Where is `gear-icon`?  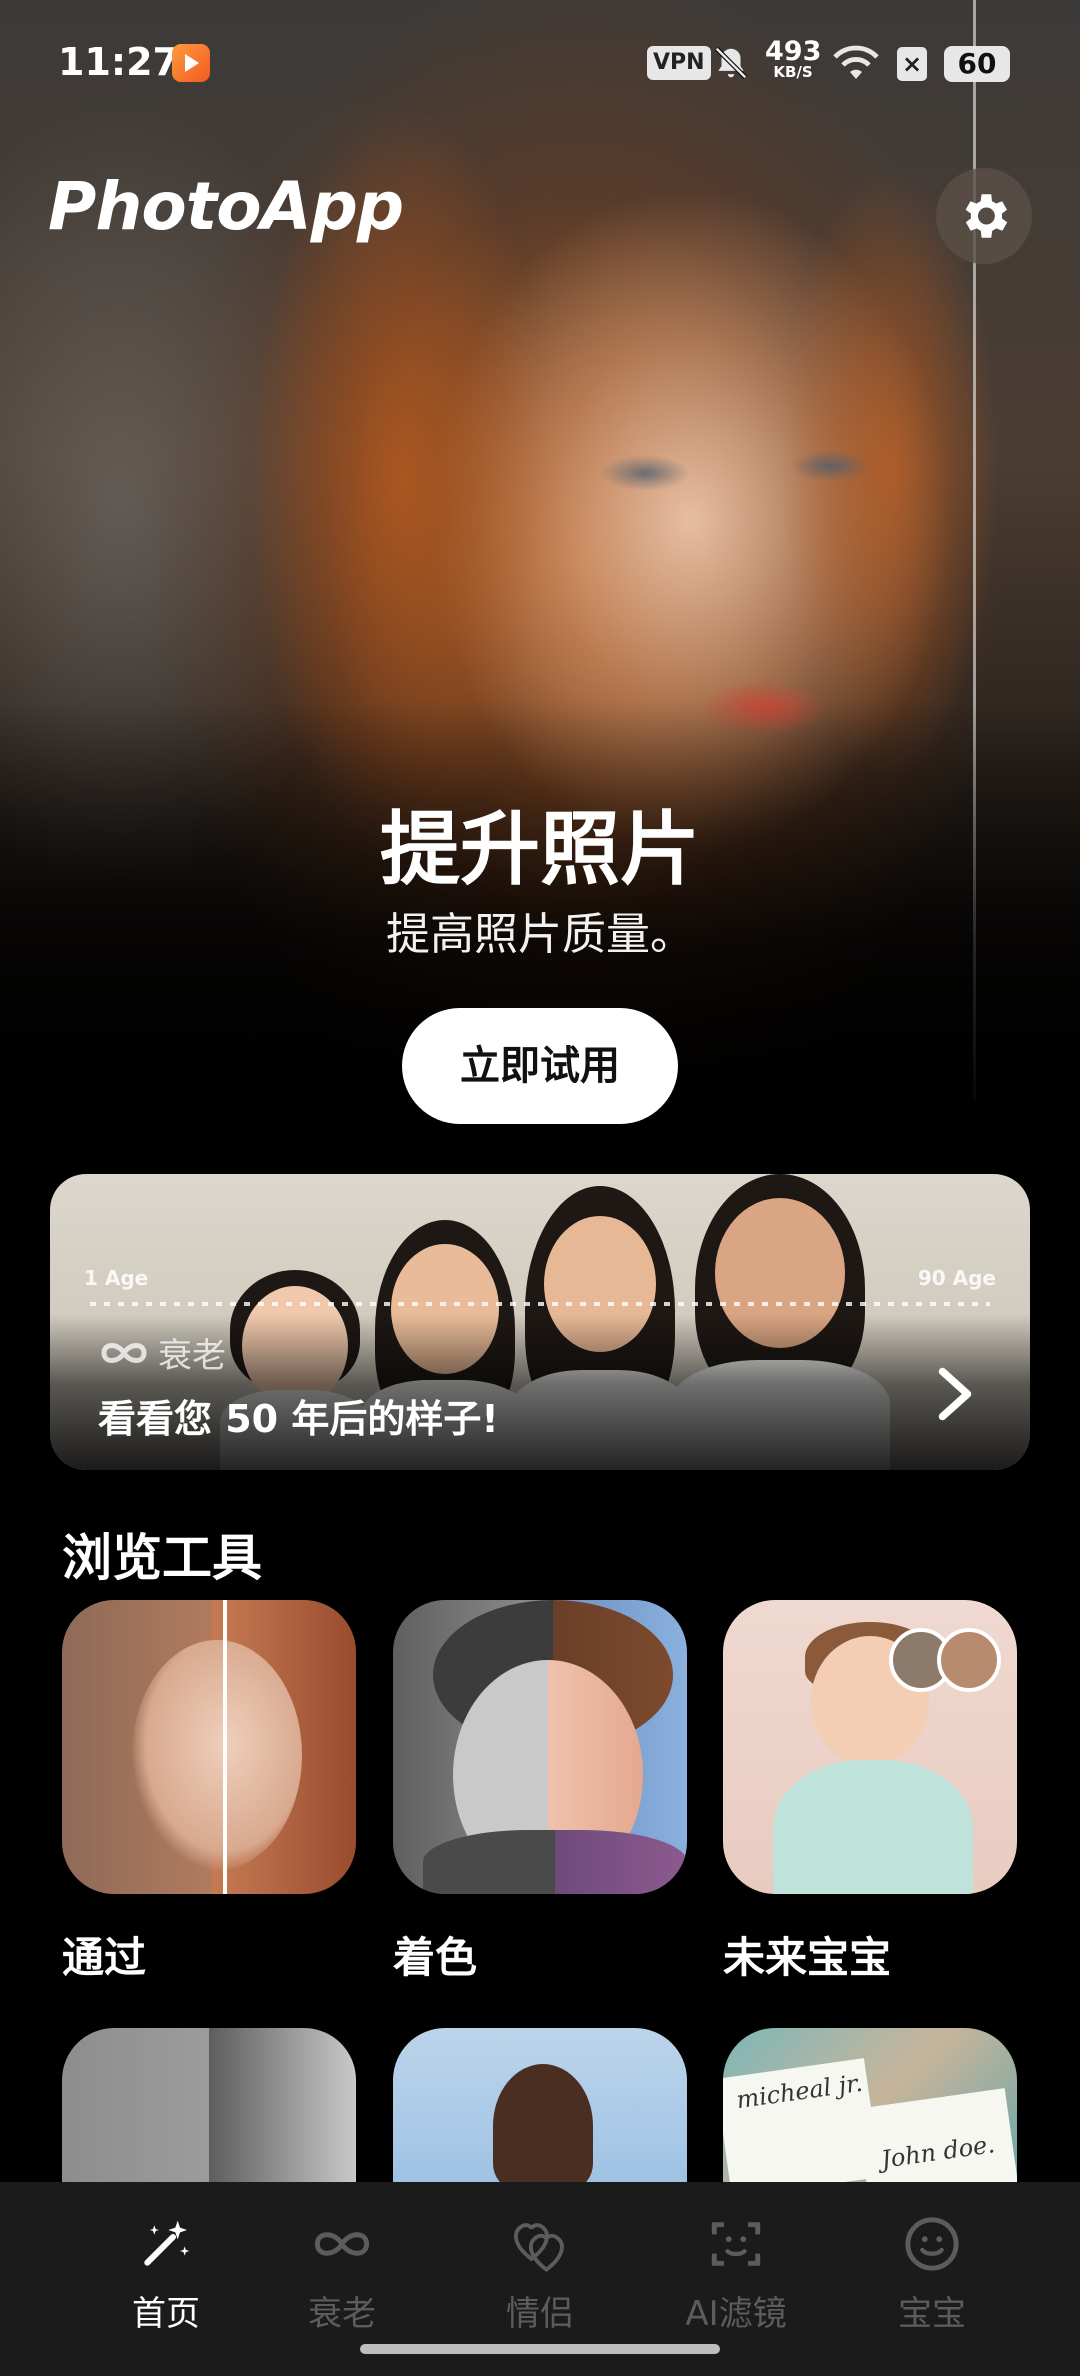 gear-icon is located at coordinates (986, 216).